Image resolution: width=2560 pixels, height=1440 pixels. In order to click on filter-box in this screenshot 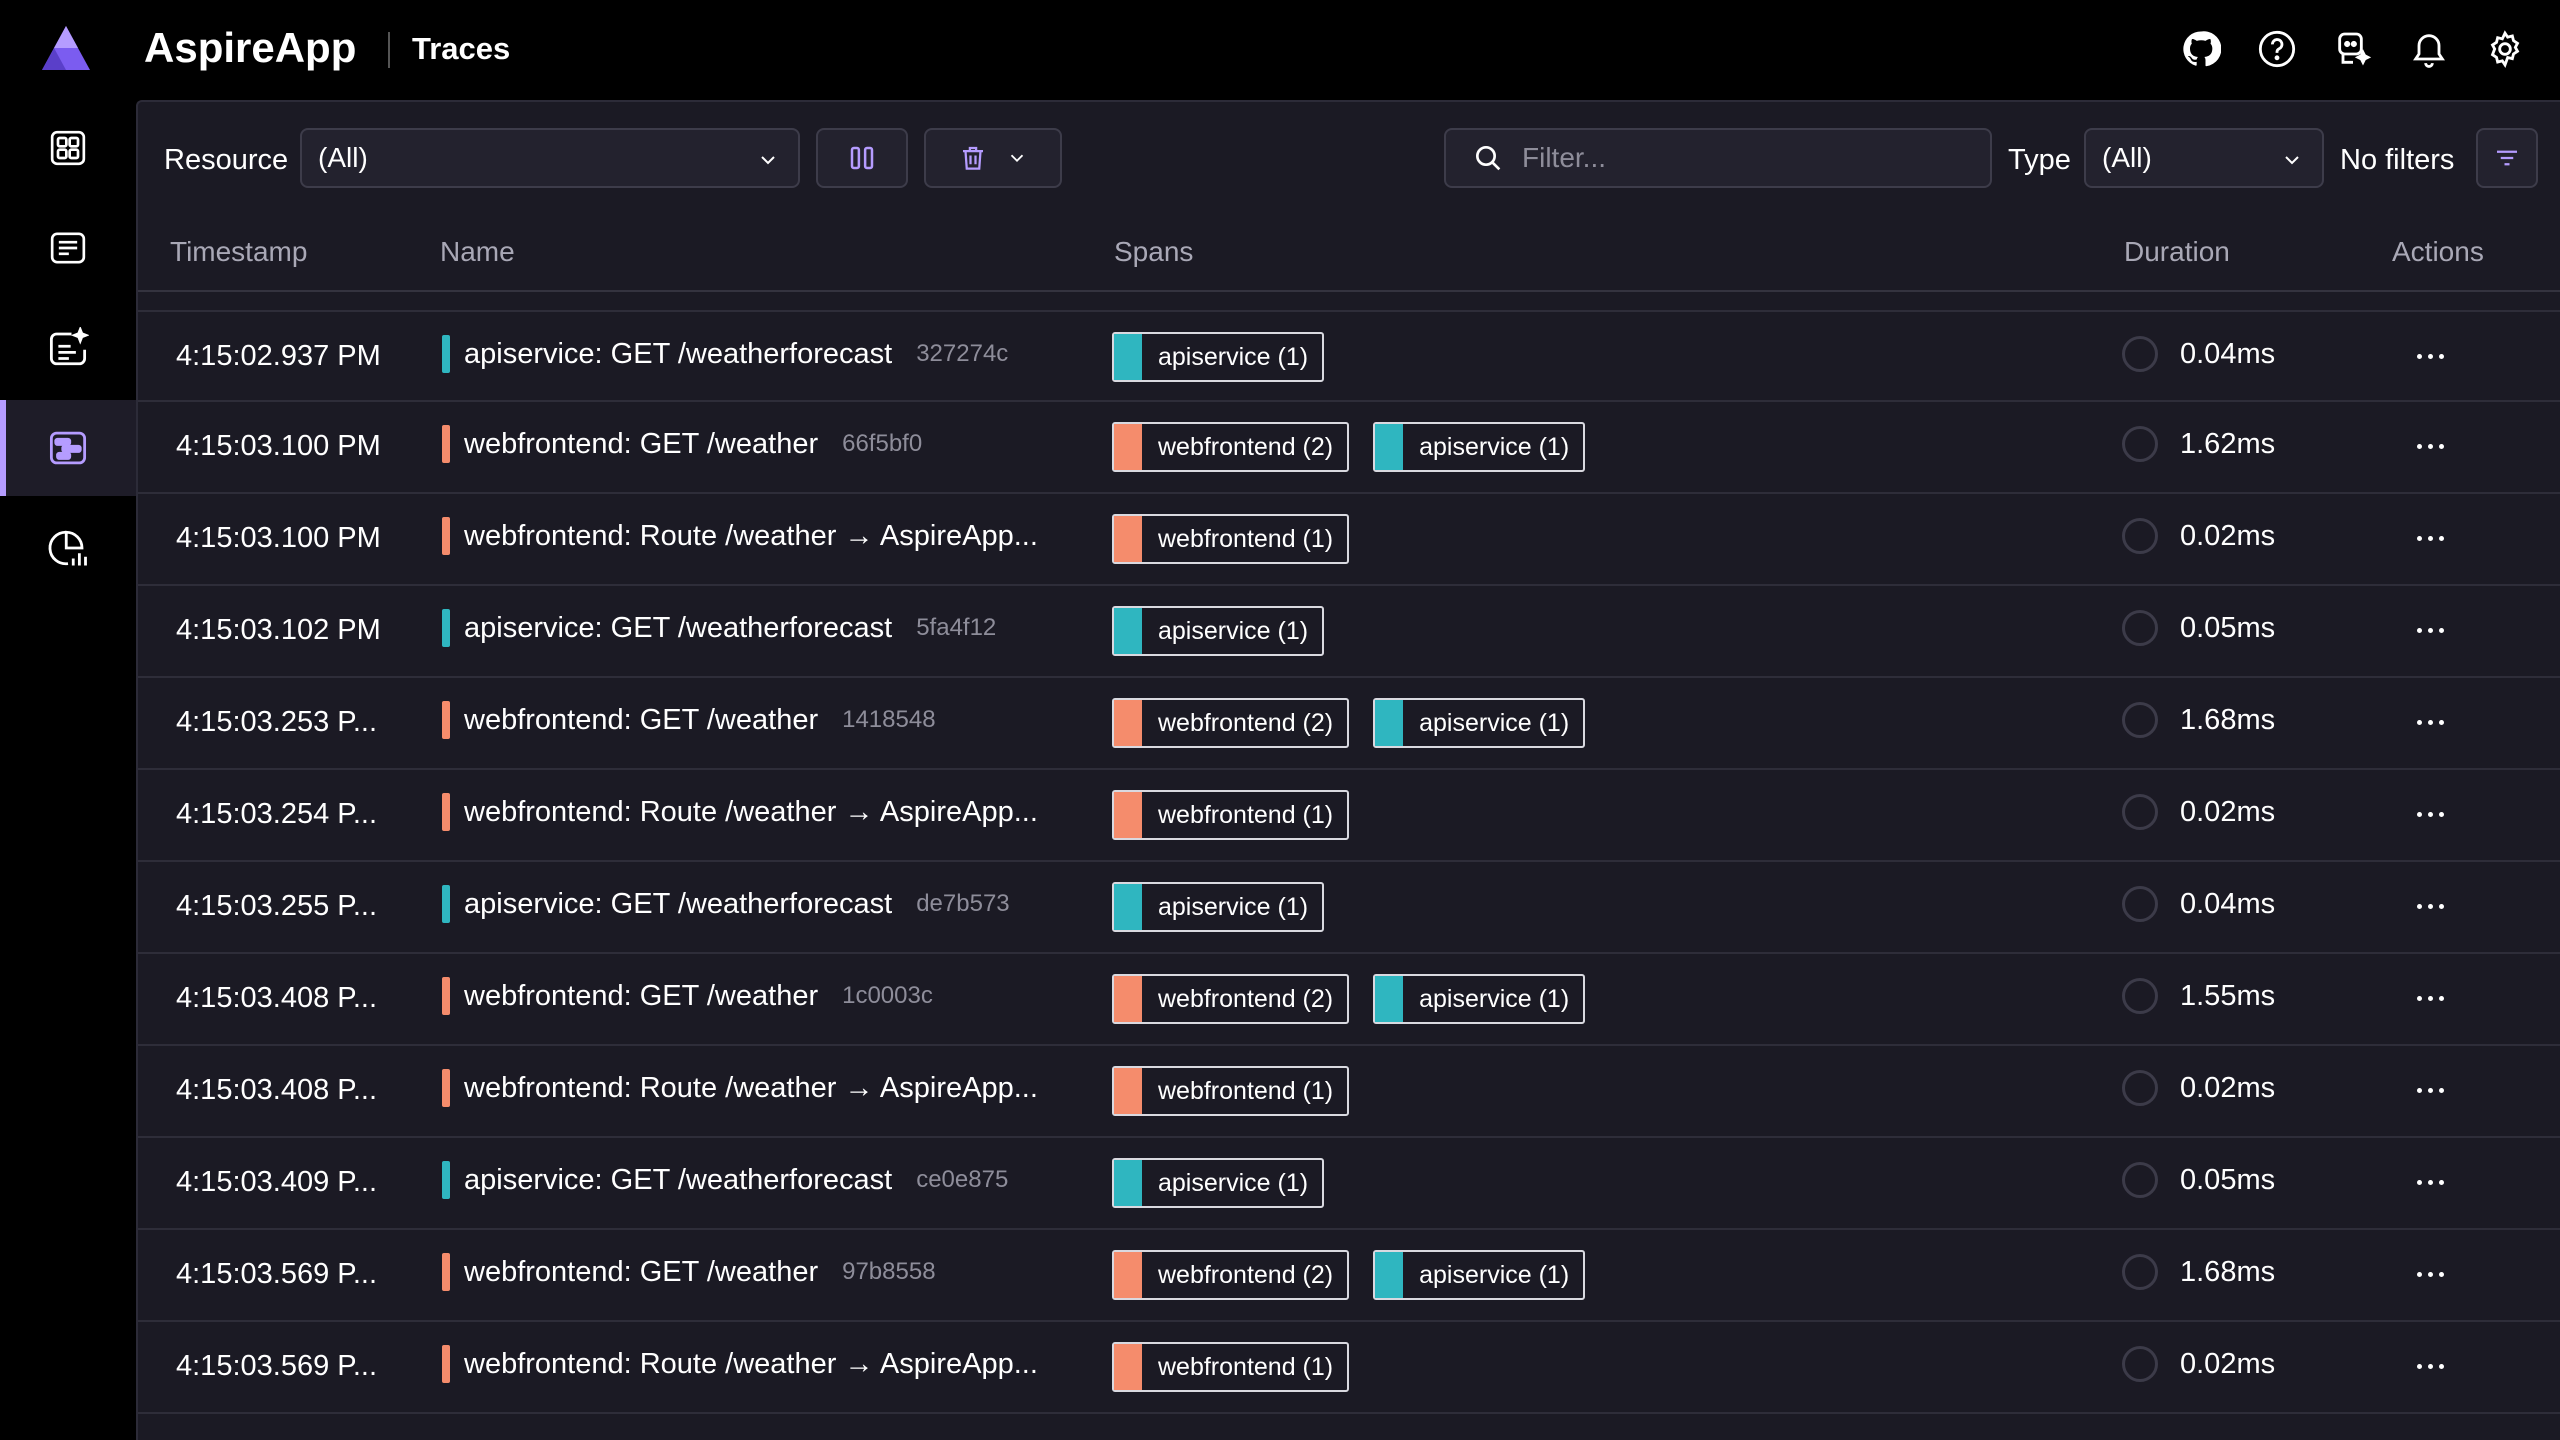, I will do `click(1718, 158)`.